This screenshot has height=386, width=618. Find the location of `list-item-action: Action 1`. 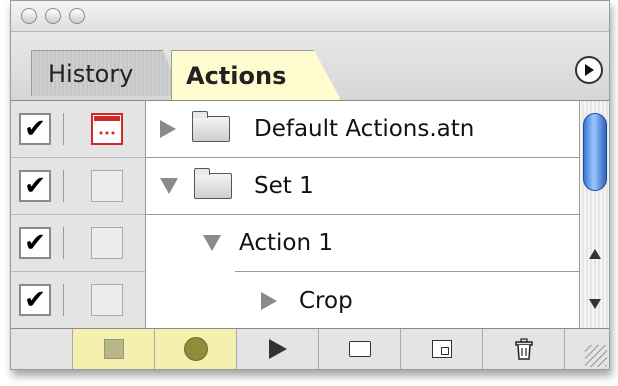

list-item-action: Action 1 is located at coordinates (391, 243).